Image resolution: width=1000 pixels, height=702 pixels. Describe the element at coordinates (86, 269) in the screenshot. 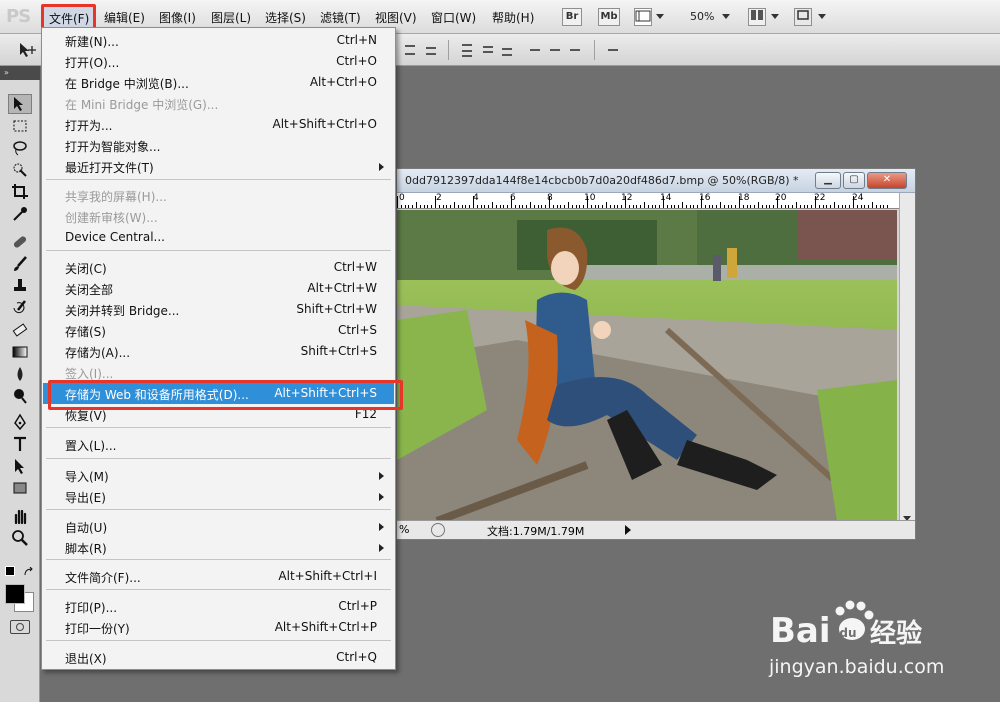

I see `menu-item-label: 关闭(C)` at that location.